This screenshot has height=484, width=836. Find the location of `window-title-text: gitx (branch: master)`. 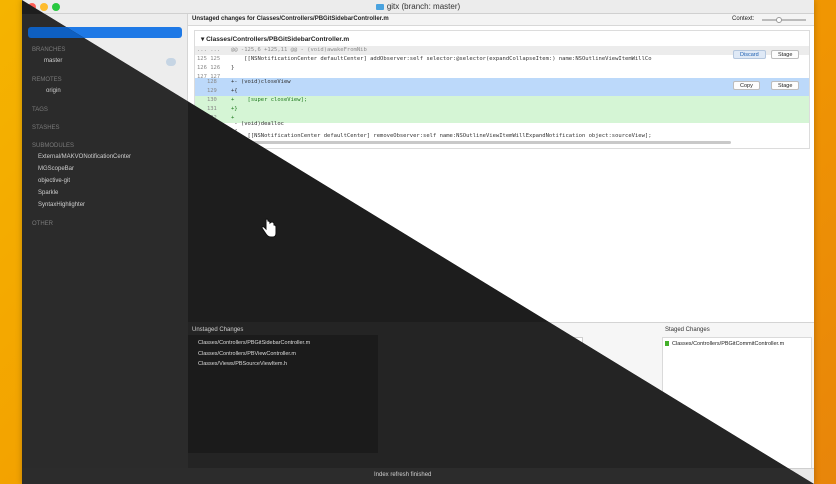

window-title-text: gitx (branch: master) is located at coordinates (423, 6).